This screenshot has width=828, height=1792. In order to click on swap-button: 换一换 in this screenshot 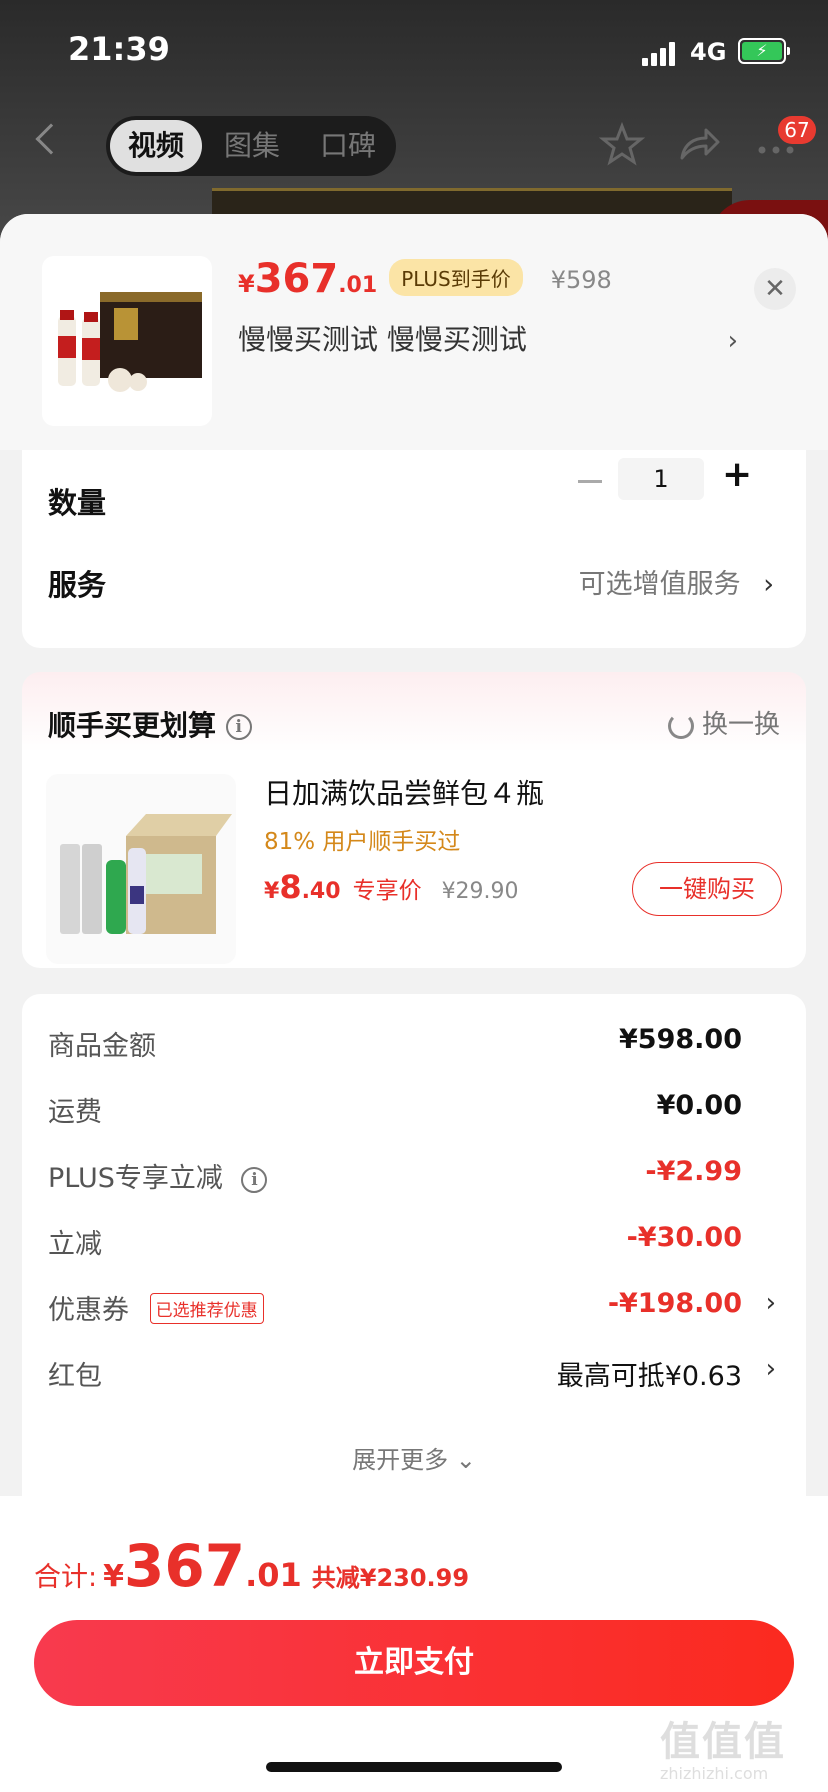, I will do `click(723, 722)`.